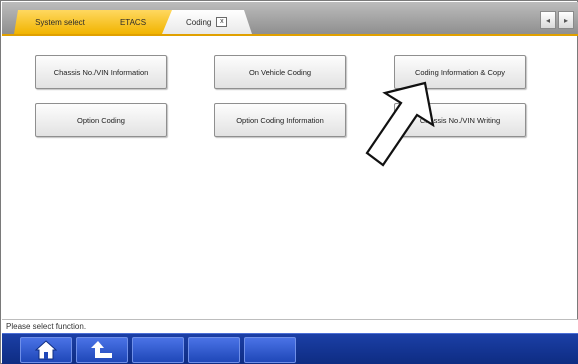  I want to click on back-button, so click(102, 350).